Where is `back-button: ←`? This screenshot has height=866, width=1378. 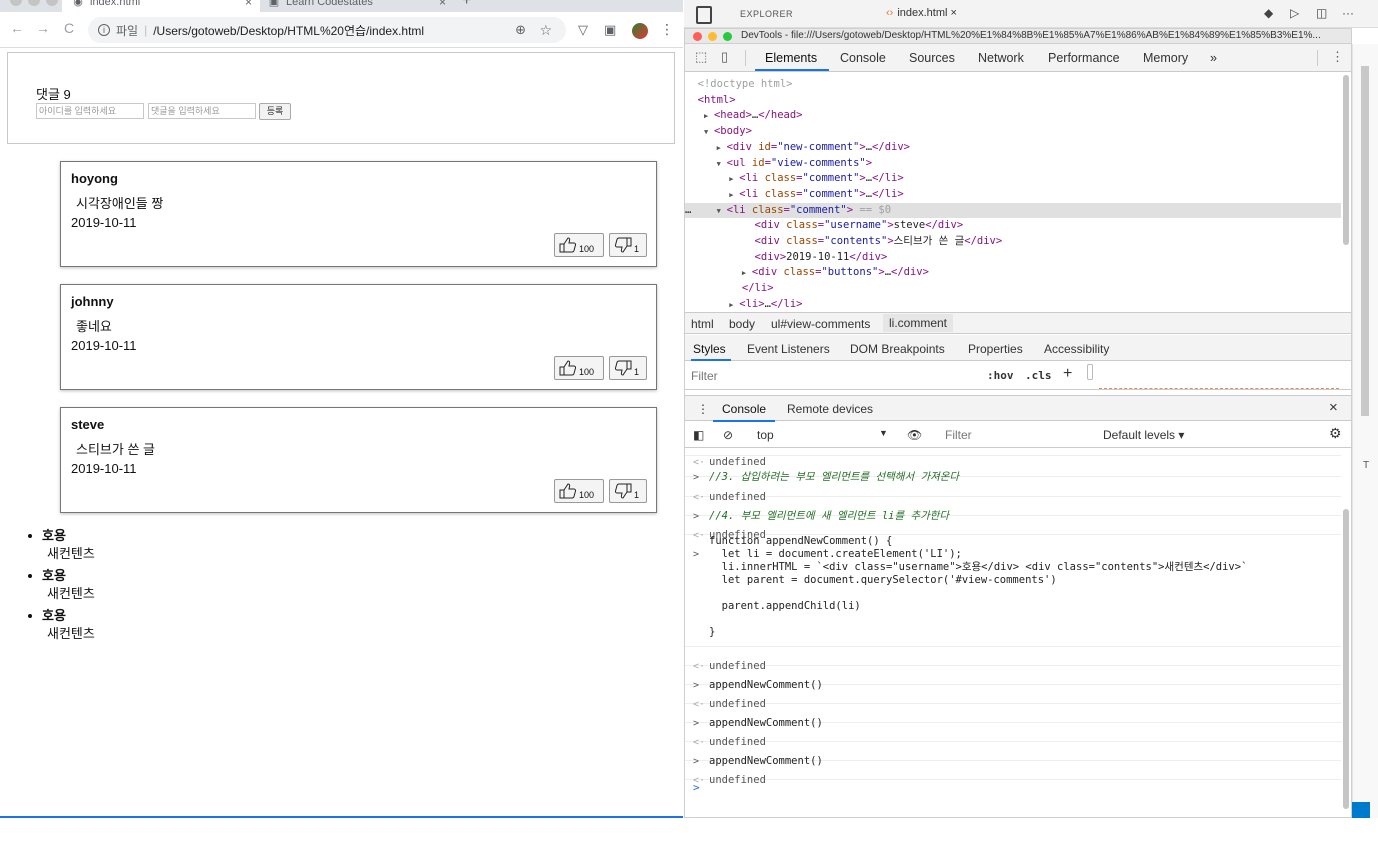
back-button: ← is located at coordinates (17, 28).